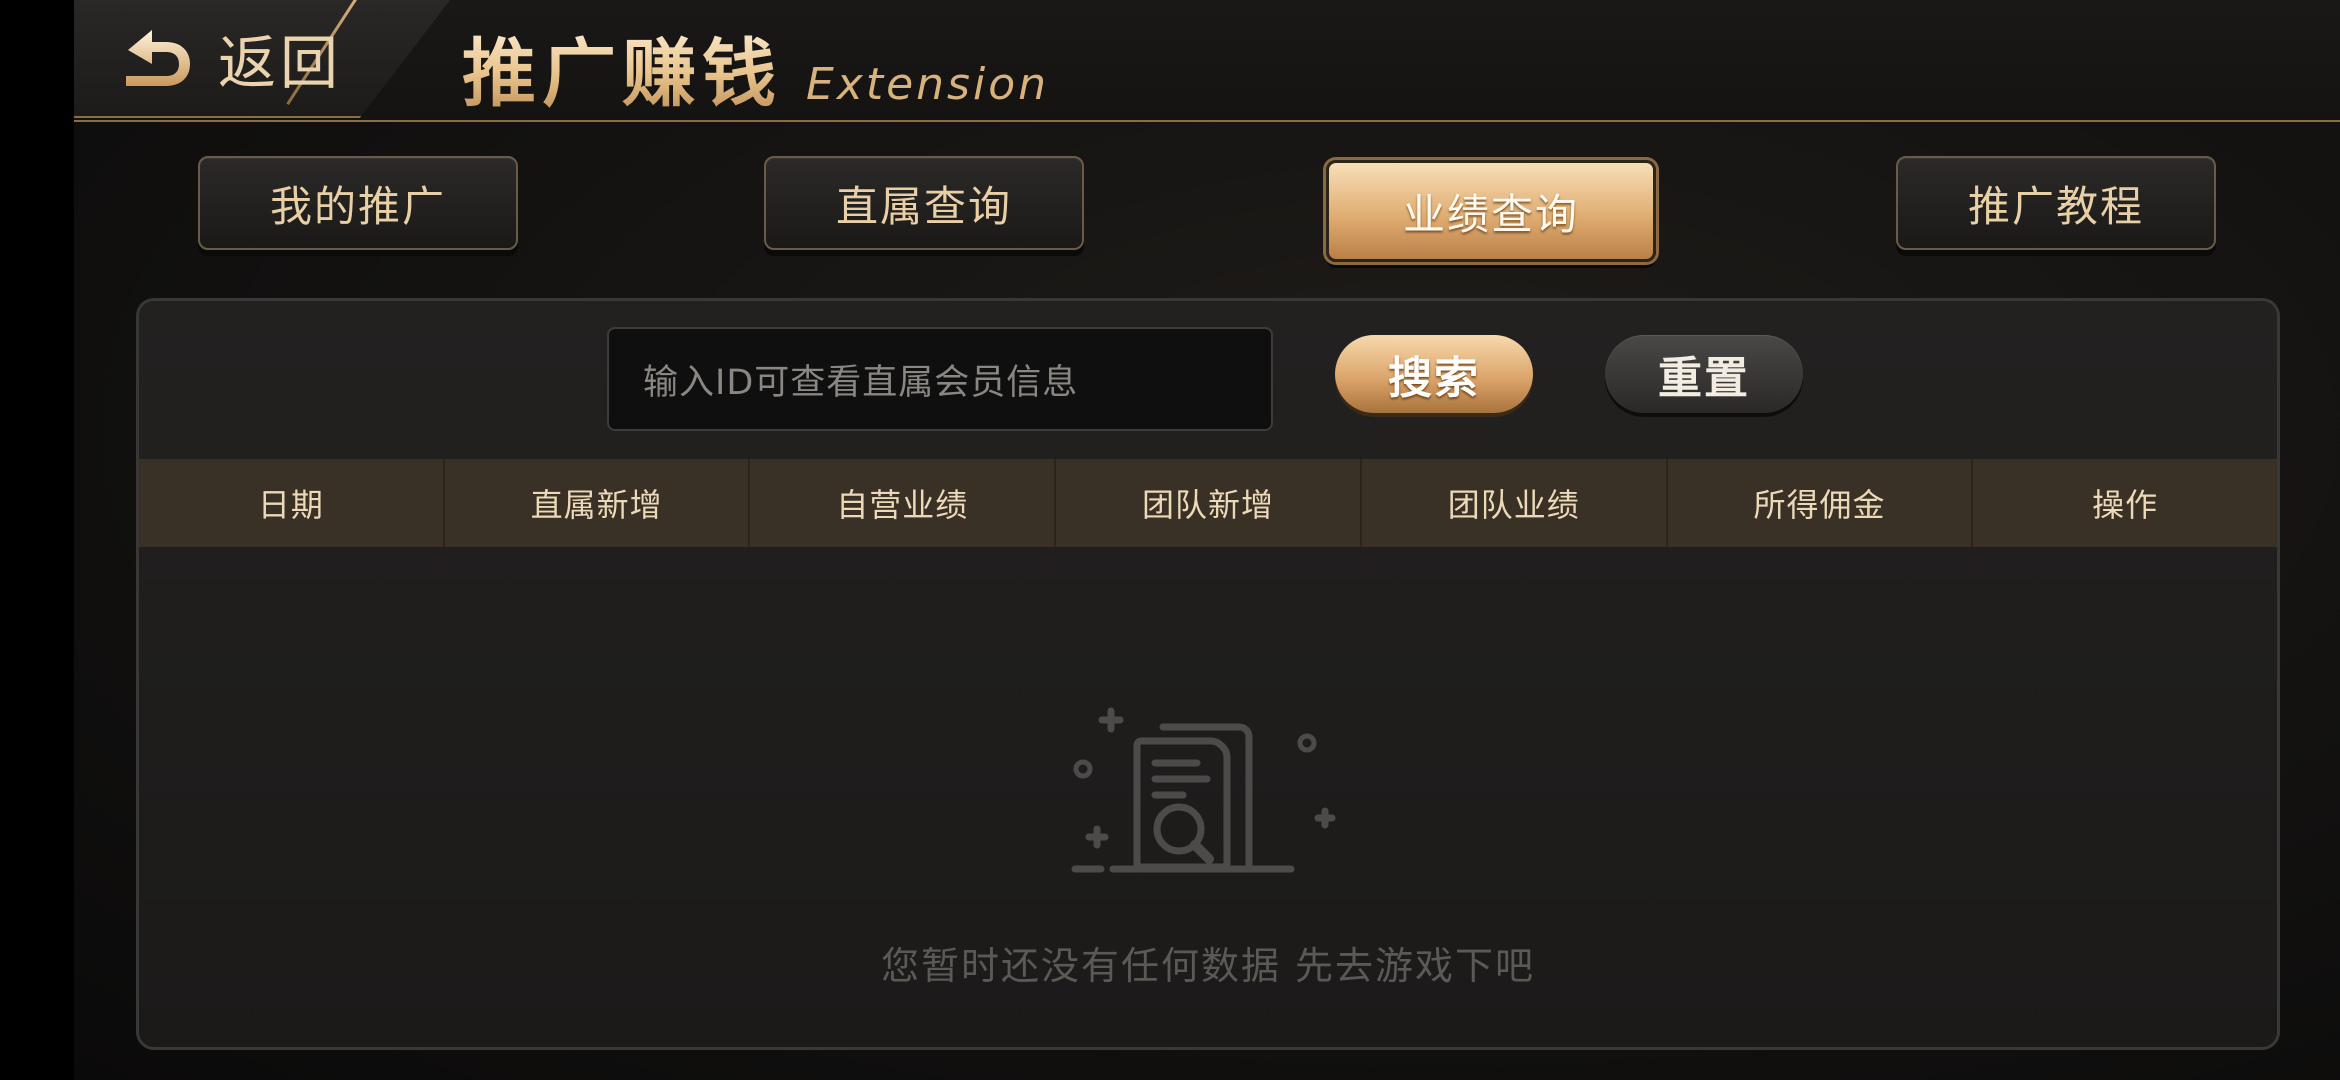 This screenshot has width=2340, height=1080. What do you see at coordinates (1704, 374) in the screenshot?
I see `reset-button: 重置` at bounding box center [1704, 374].